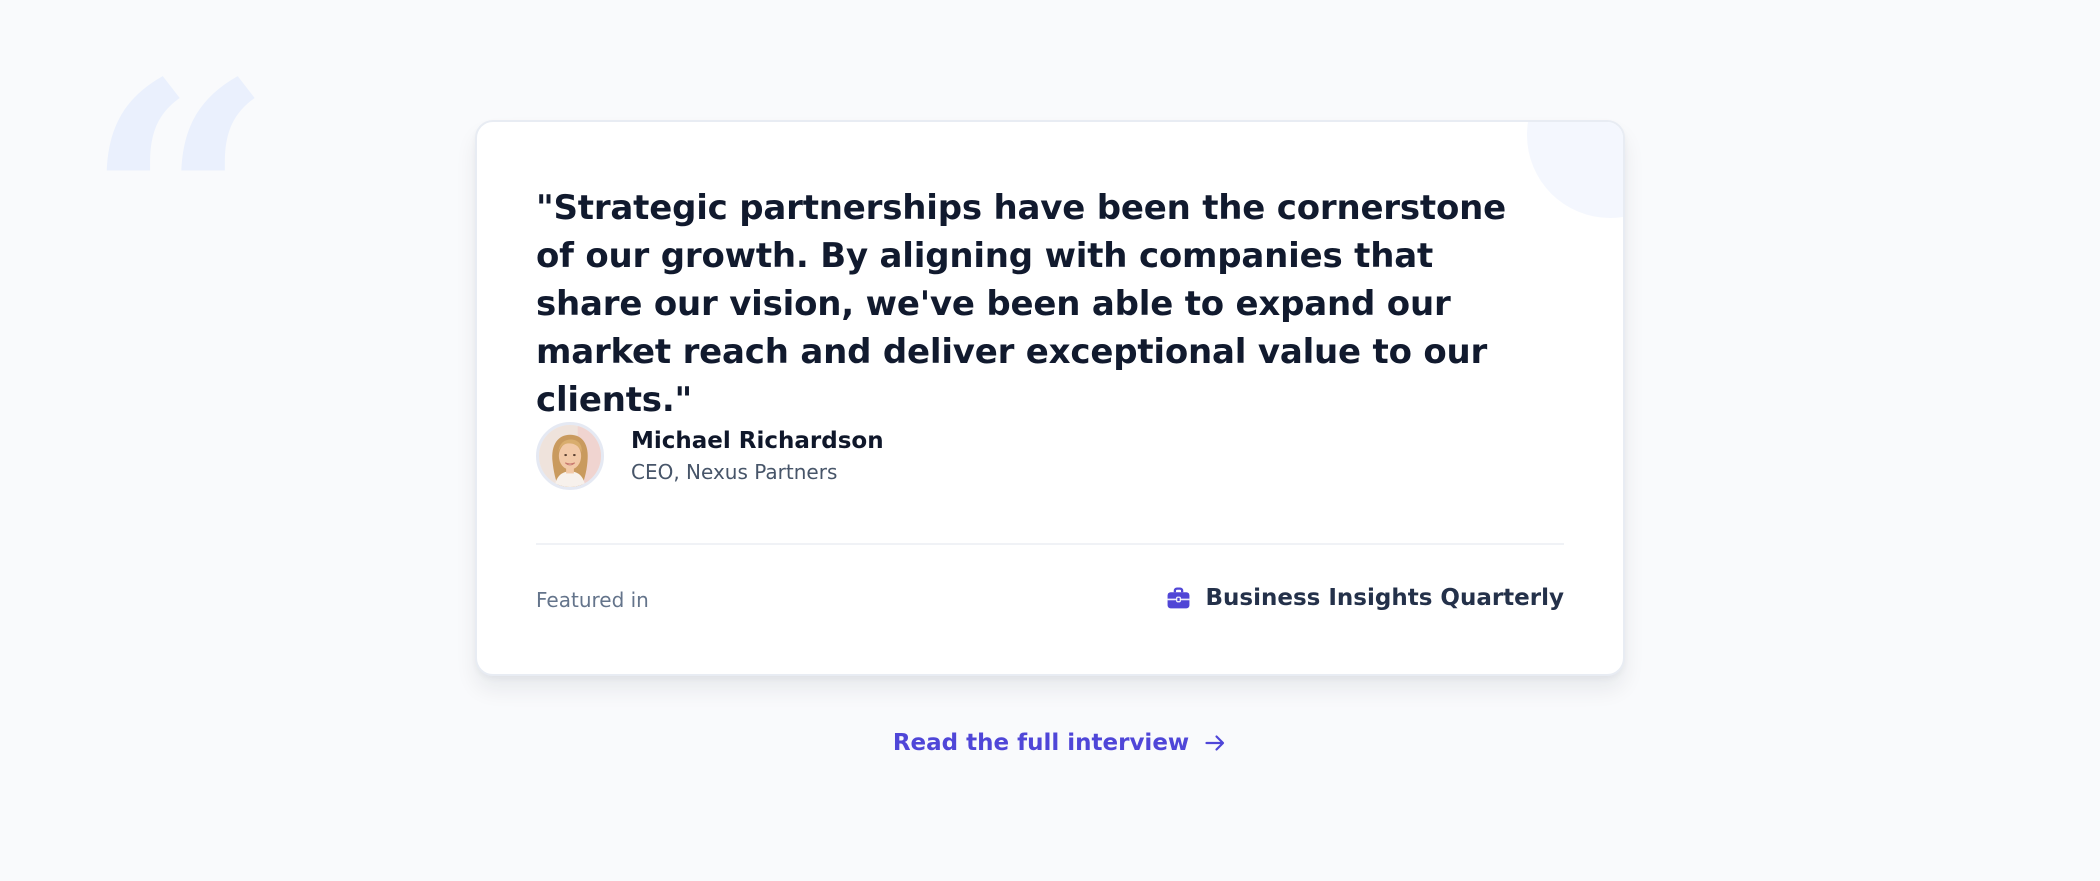 This screenshot has width=2100, height=881. I want to click on author-block: Michael Richardson CEO, Nexus Partners, so click(710, 456).